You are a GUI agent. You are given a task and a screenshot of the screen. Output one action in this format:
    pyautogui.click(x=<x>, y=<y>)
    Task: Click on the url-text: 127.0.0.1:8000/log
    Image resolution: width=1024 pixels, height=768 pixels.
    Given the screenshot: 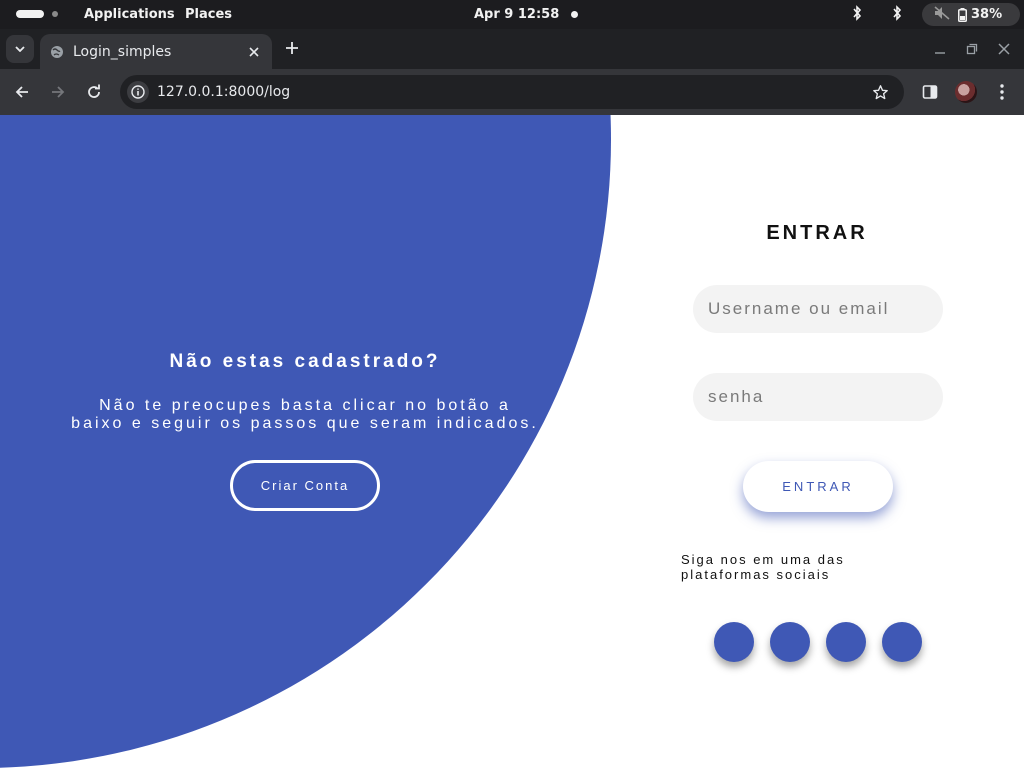 What is the action you would take?
    pyautogui.click(x=513, y=92)
    